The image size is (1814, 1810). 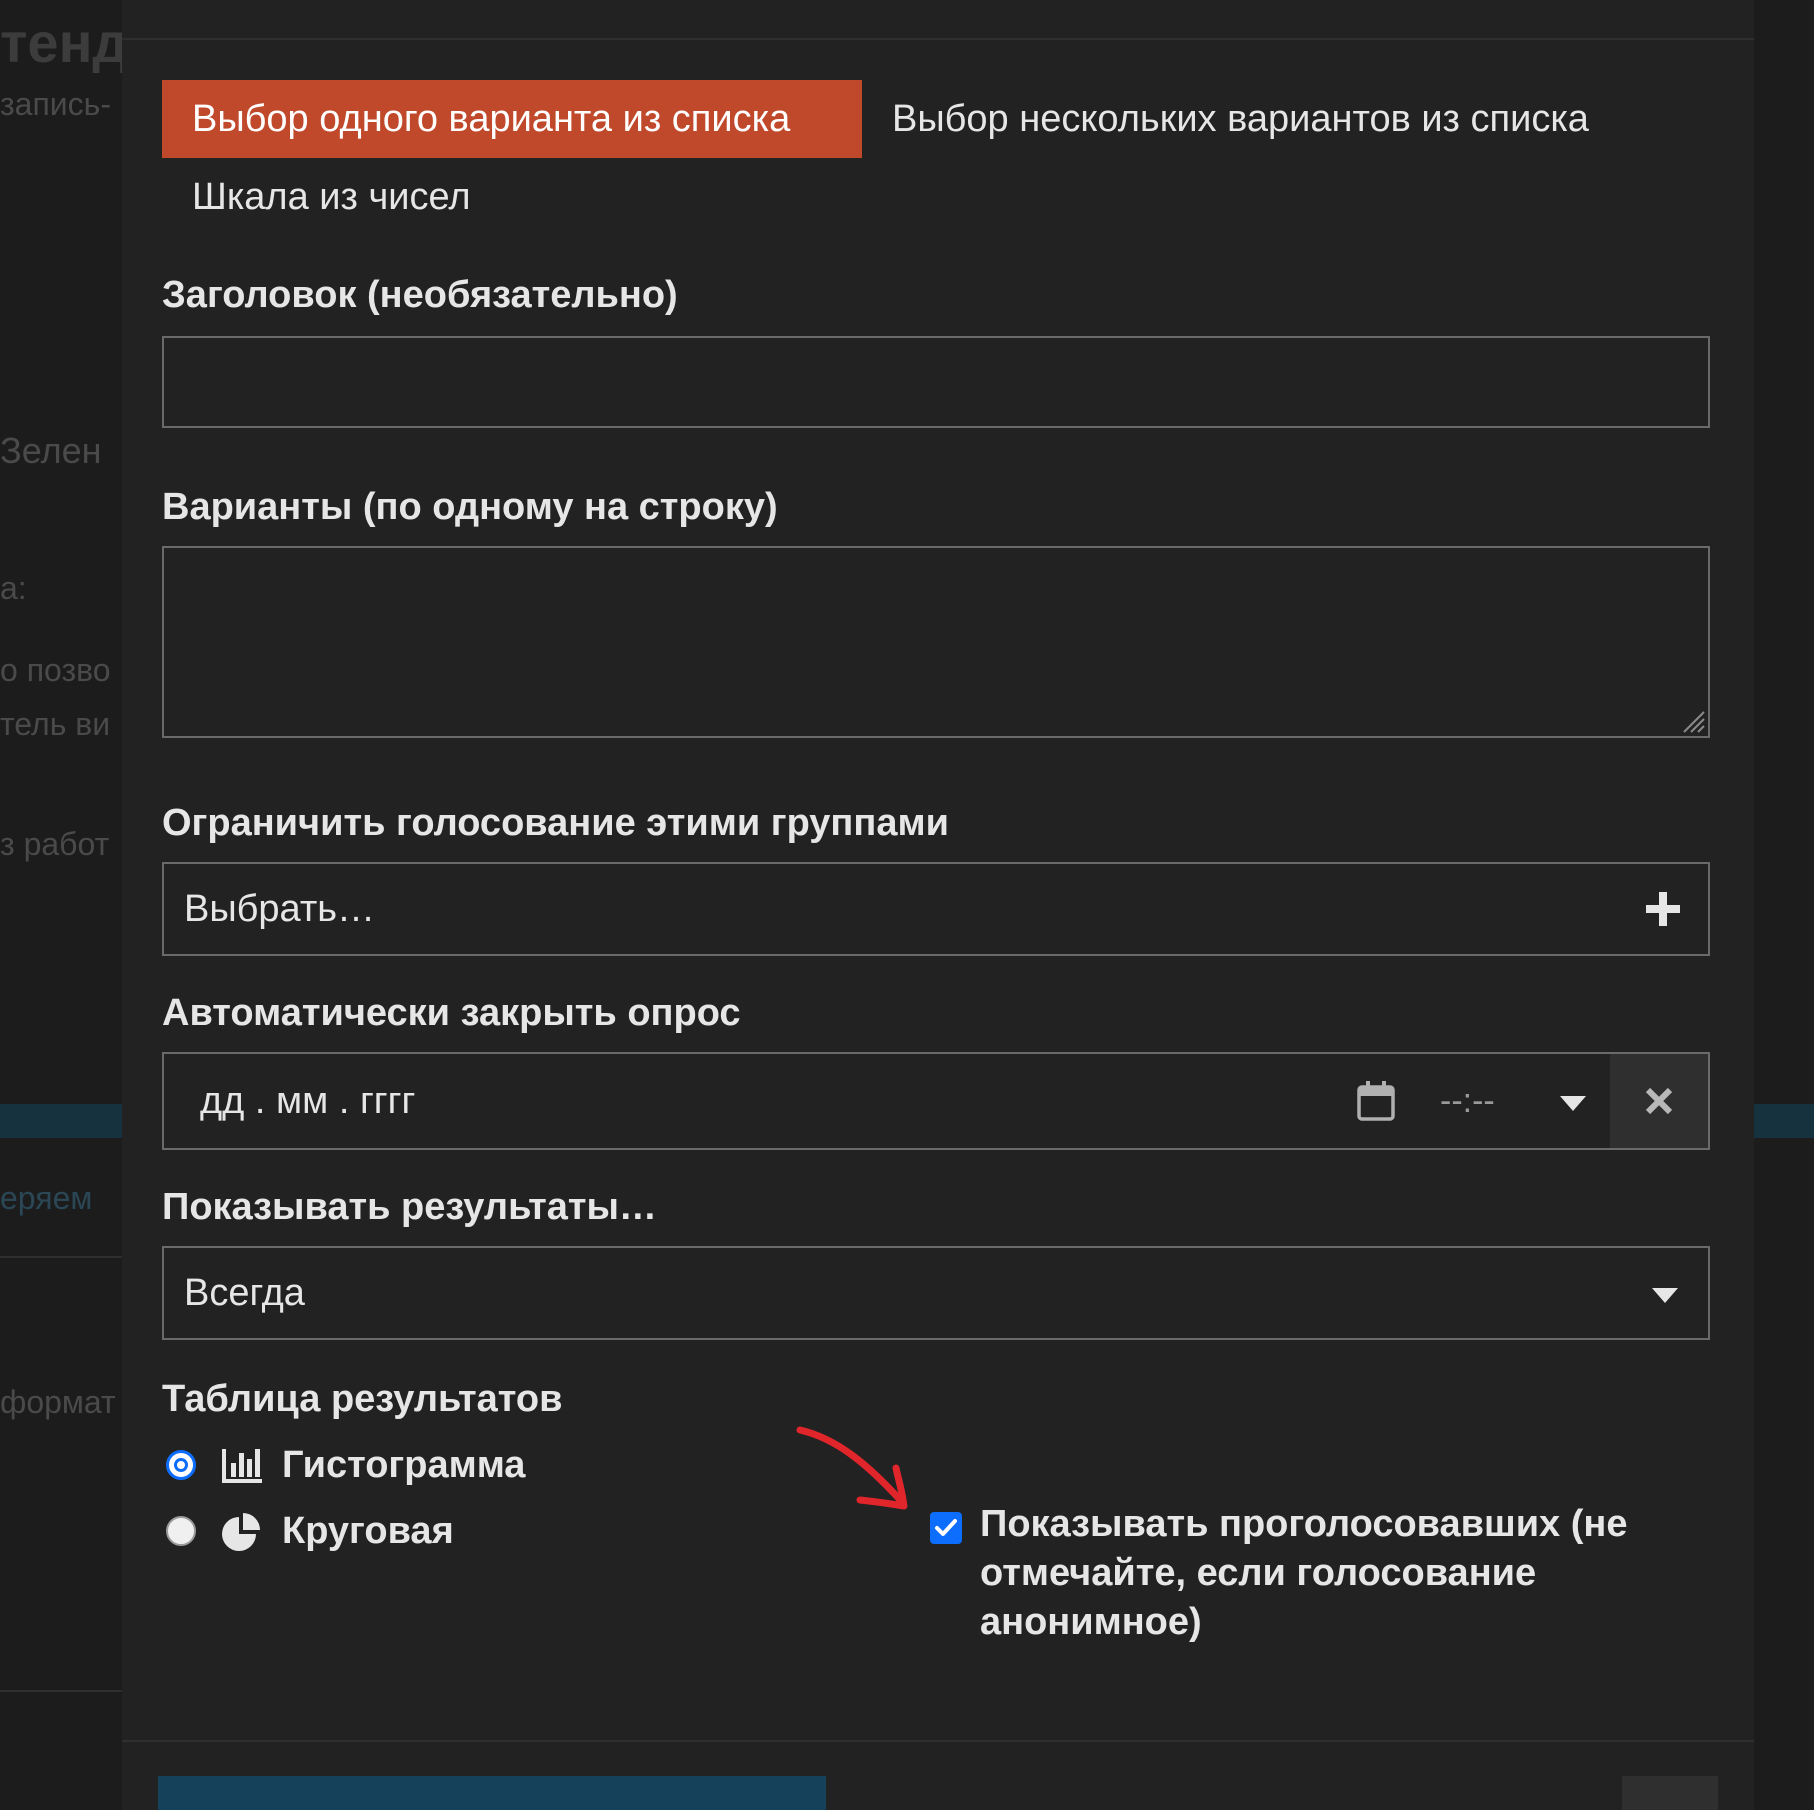 What do you see at coordinates (1670, 1793) in the screenshot?
I see `advanced-settings-button` at bounding box center [1670, 1793].